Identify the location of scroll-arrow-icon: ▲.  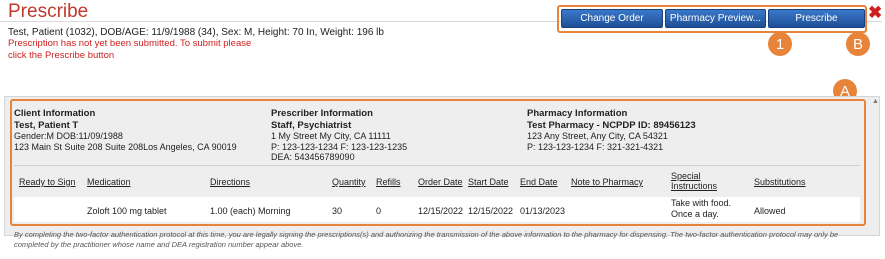
(875, 101).